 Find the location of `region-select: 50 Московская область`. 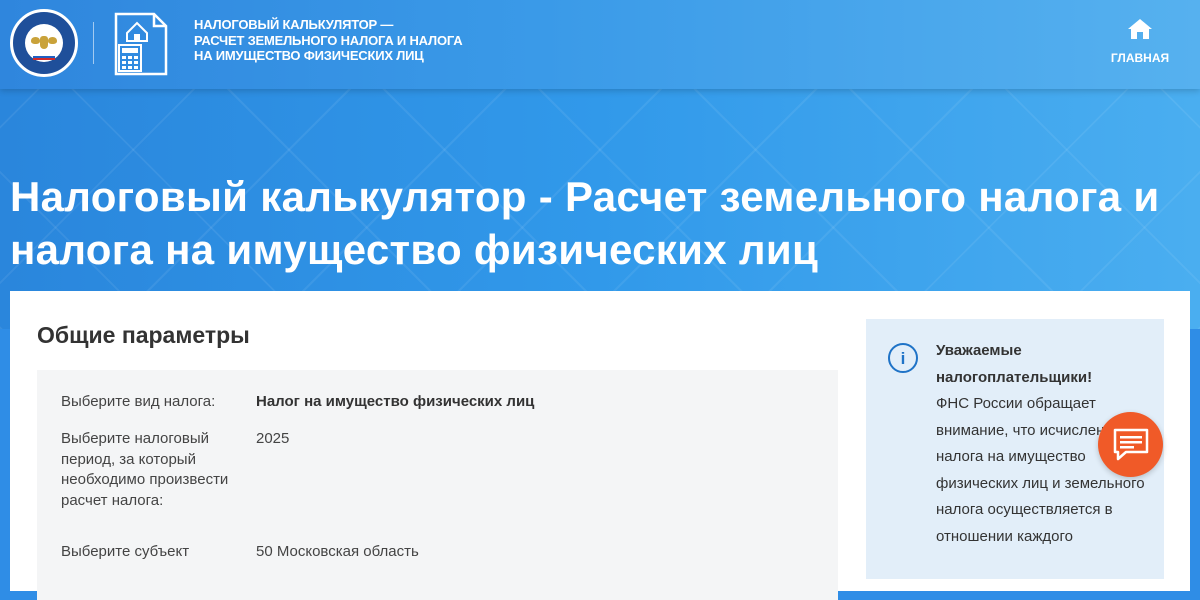

region-select: 50 Московская область is located at coordinates (526, 552).